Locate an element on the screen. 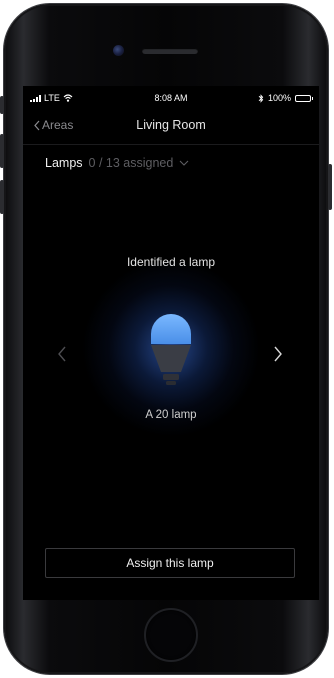 This screenshot has width=334, height=678. battery-icon is located at coordinates (304, 98).